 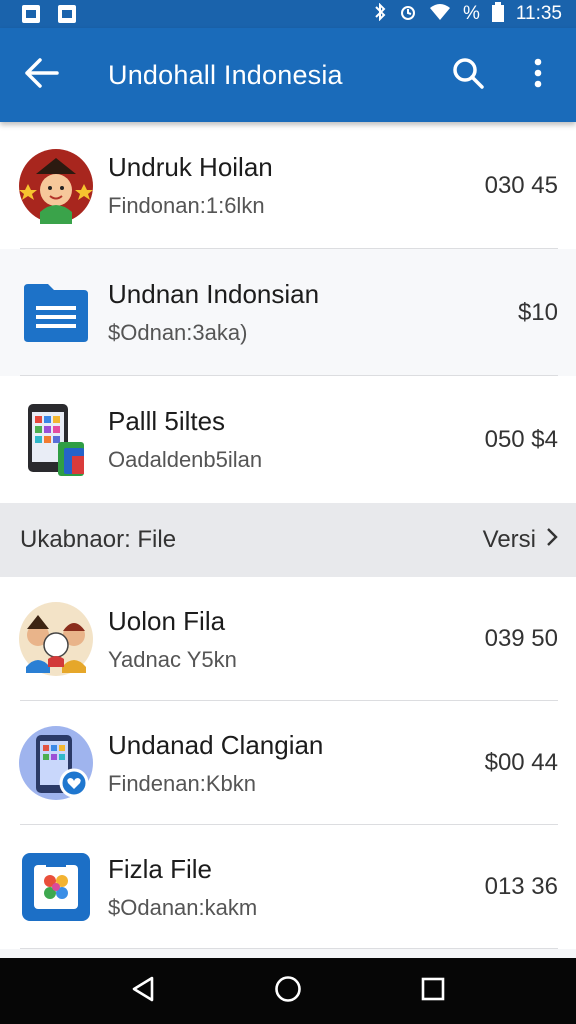 I want to click on alarm-icon, so click(x=408, y=14).